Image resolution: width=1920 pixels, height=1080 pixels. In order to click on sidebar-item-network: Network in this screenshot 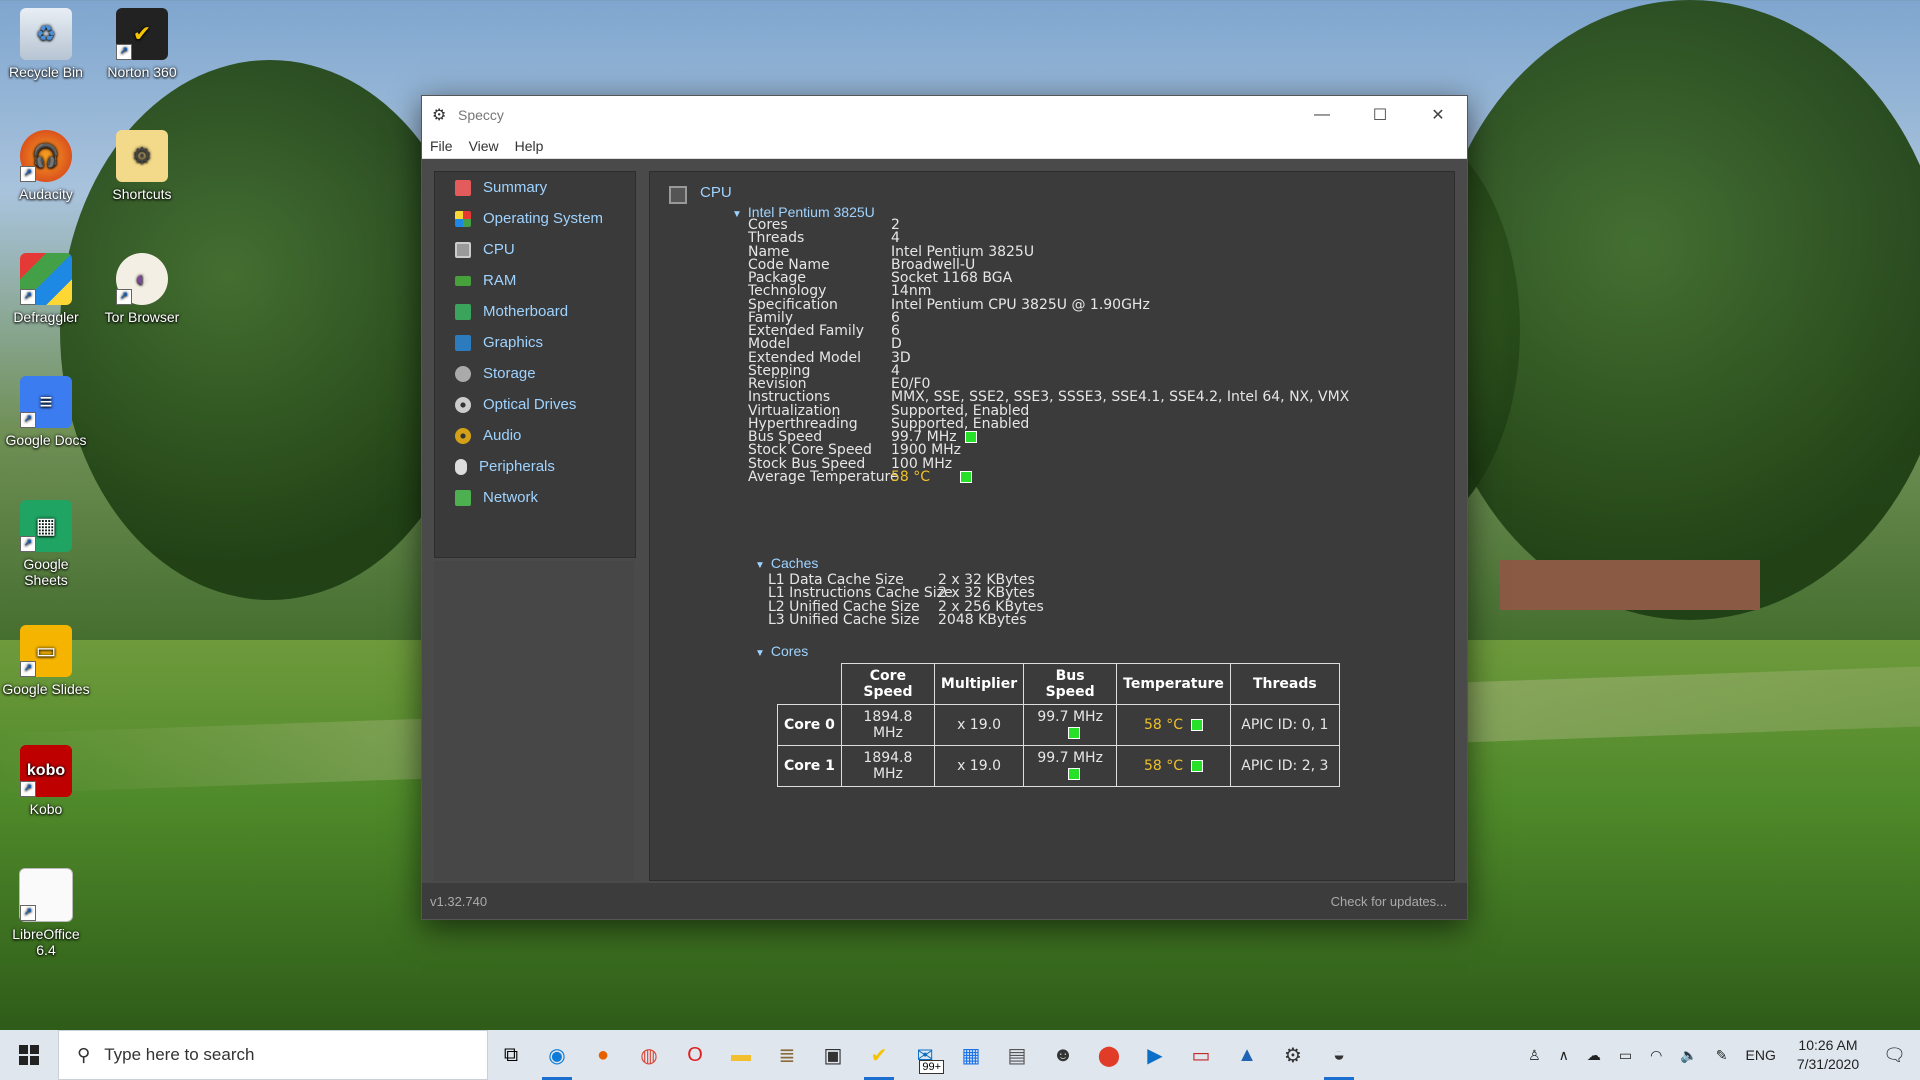, I will do `click(535, 497)`.